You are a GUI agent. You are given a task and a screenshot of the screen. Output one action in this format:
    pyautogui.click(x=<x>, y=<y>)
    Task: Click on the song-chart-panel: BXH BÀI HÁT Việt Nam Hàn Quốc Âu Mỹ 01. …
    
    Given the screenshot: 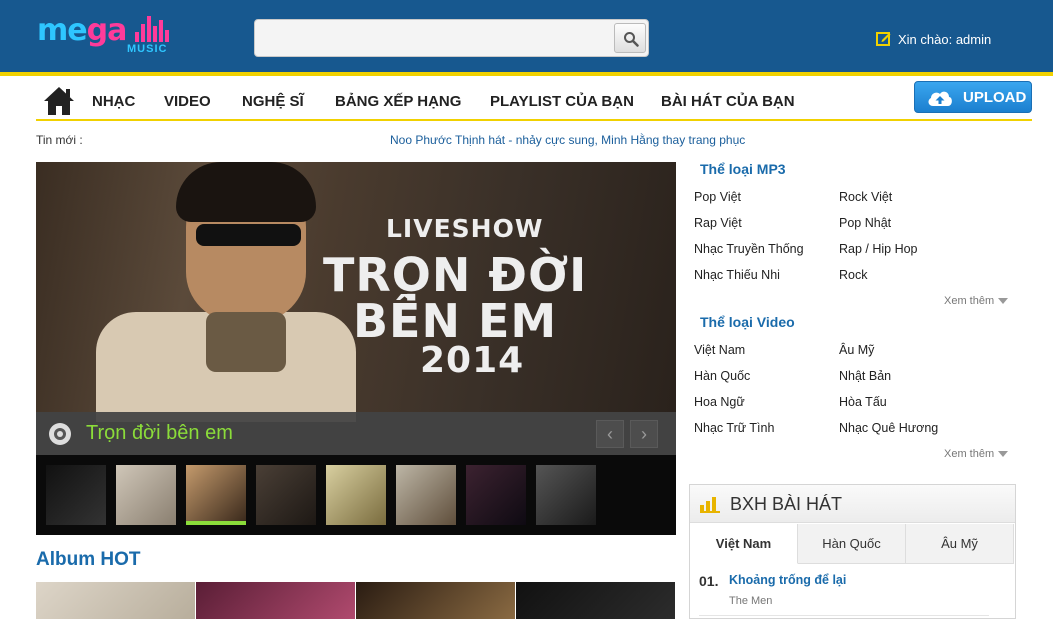 What is the action you would take?
    pyautogui.click(x=852, y=551)
    